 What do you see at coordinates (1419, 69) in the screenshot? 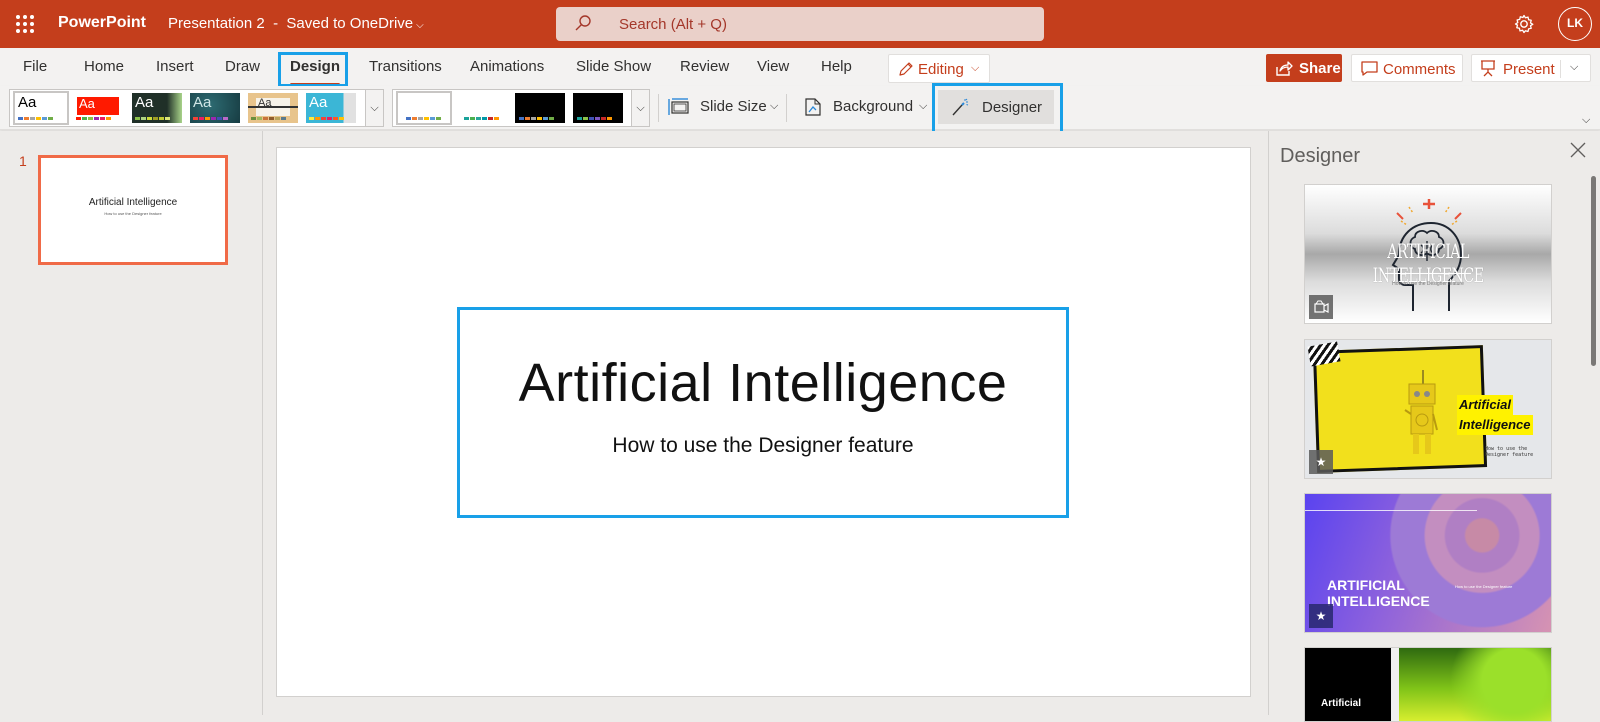
I see `comments-label: Comments` at bounding box center [1419, 69].